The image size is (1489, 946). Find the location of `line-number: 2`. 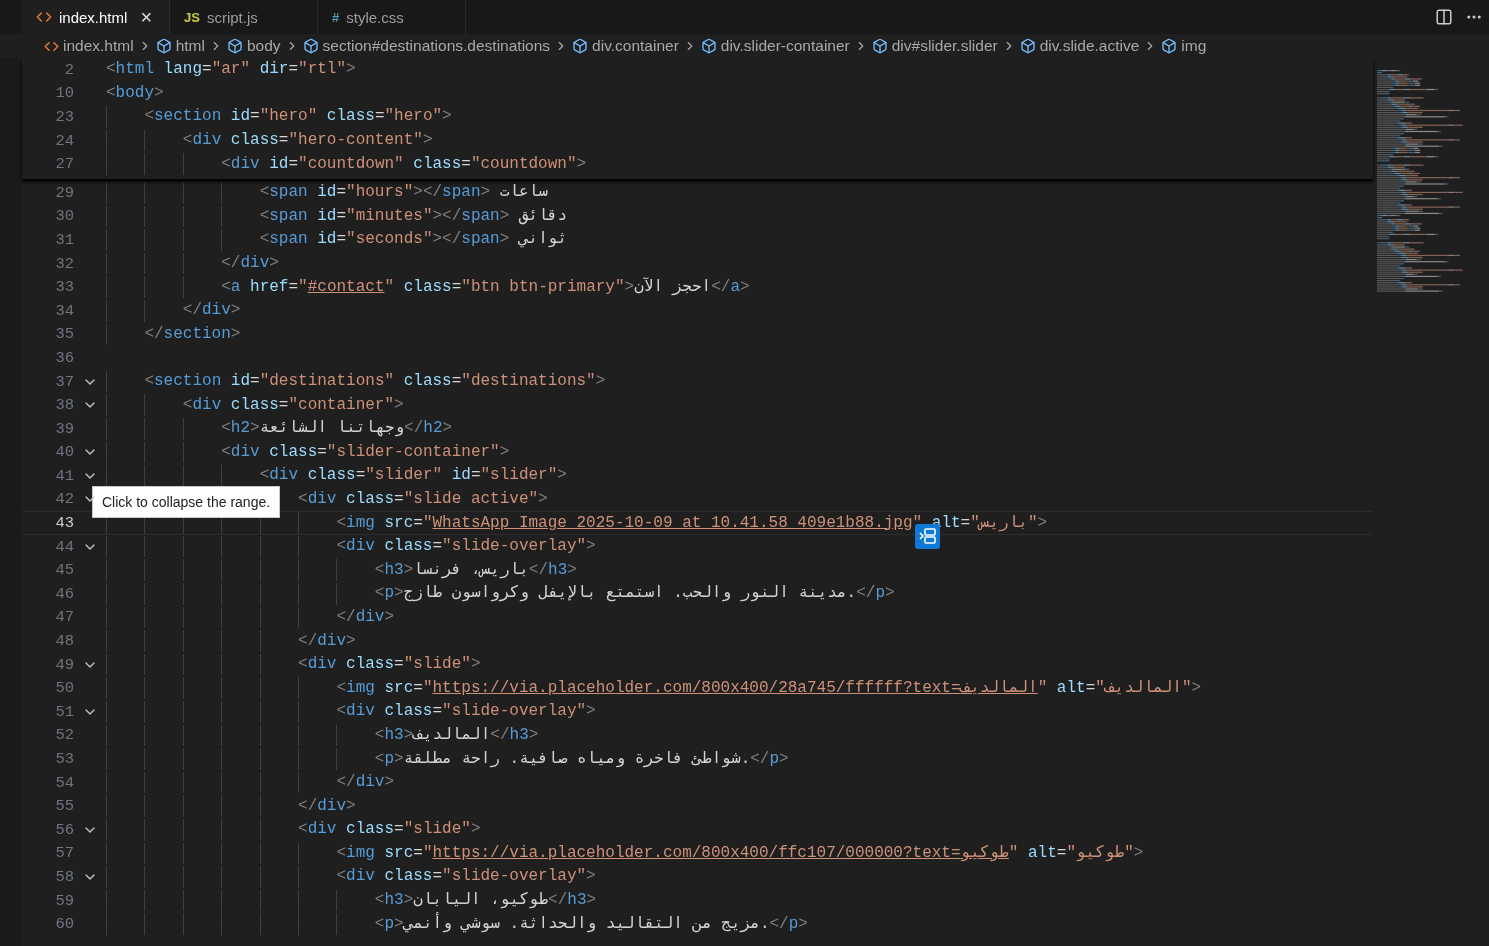

line-number: 2 is located at coordinates (68, 69).